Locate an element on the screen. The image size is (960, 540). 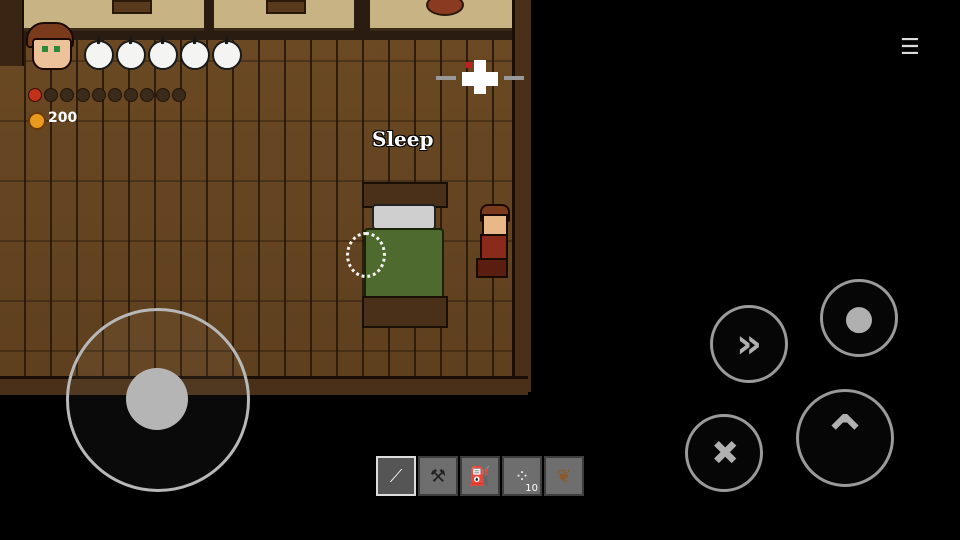
dash-button: » is located at coordinates (749, 344).